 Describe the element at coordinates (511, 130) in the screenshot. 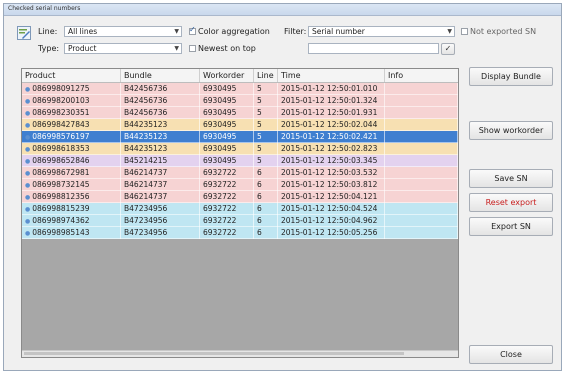

I see `show-workorder-button: Show workorder` at that location.